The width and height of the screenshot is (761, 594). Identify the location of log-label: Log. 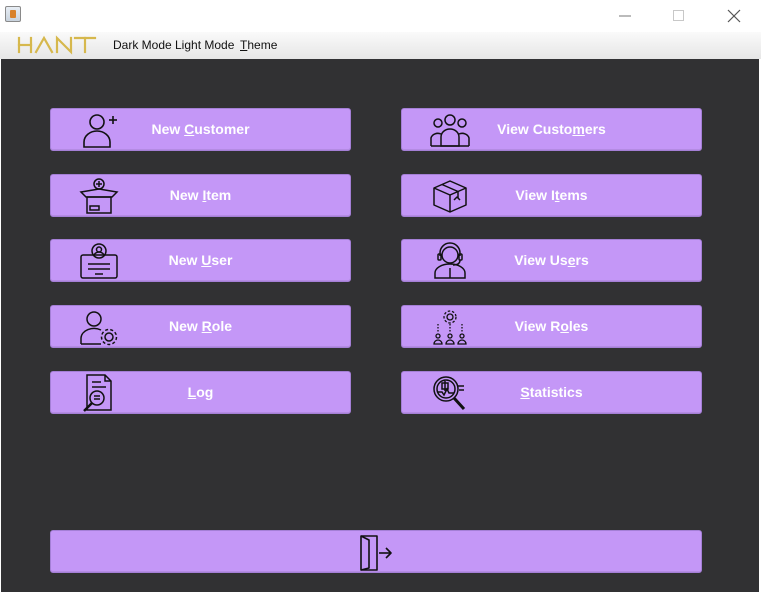
(200, 392).